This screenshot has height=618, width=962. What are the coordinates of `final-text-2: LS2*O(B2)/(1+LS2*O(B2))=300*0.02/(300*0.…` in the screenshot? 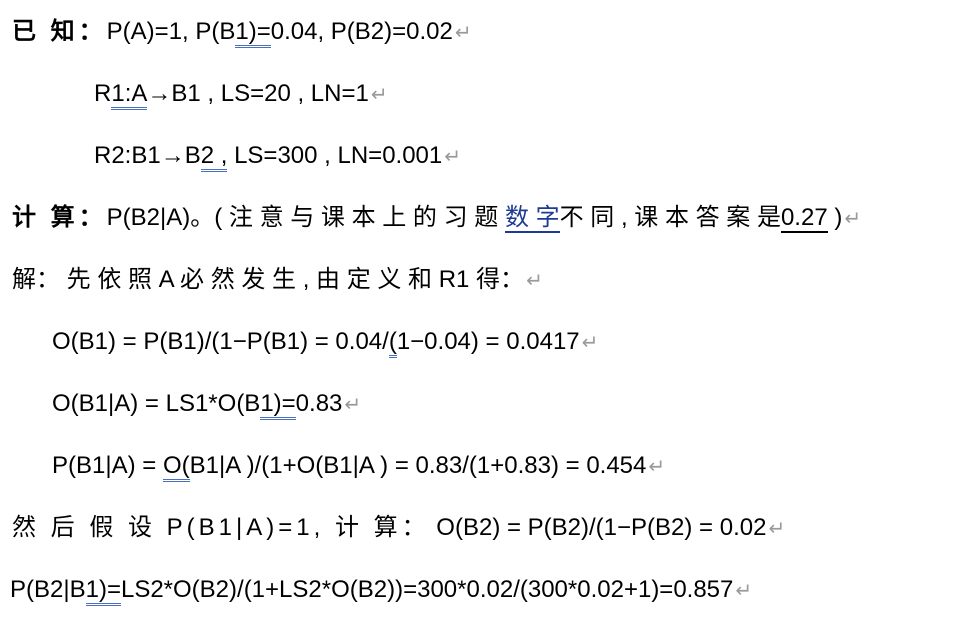 It's located at (427, 589).